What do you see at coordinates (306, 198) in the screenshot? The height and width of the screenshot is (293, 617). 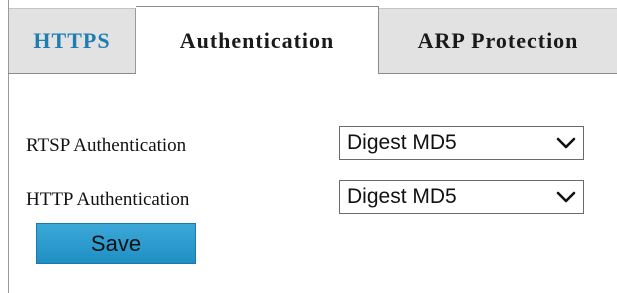 I see `http-authentication-row: HTTP Authentication Digest MD5` at bounding box center [306, 198].